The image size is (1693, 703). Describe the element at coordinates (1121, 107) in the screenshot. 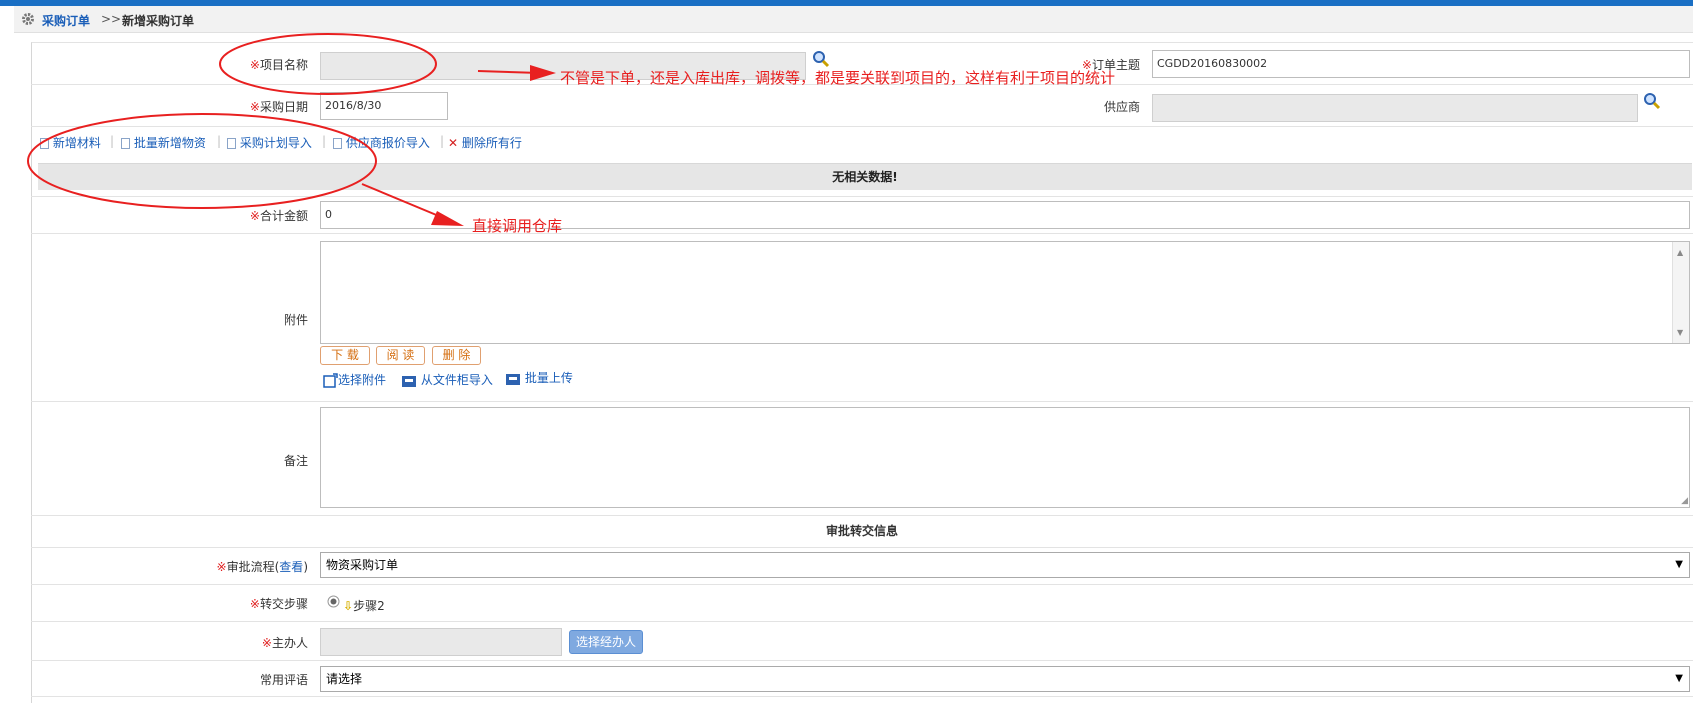

I see `supplier-label: 供应商` at that location.